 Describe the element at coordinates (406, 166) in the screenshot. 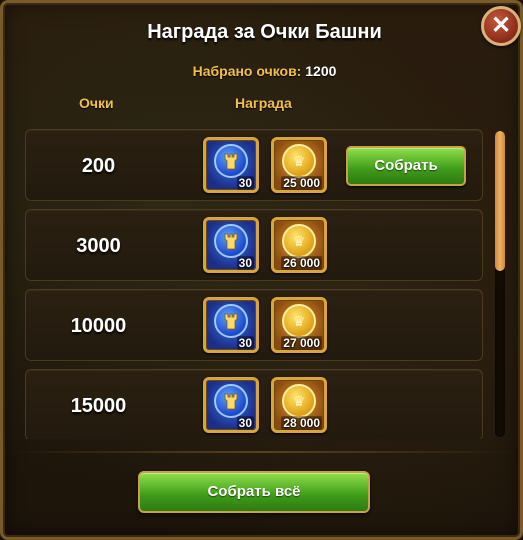

I see `collect-button: Собрать` at that location.